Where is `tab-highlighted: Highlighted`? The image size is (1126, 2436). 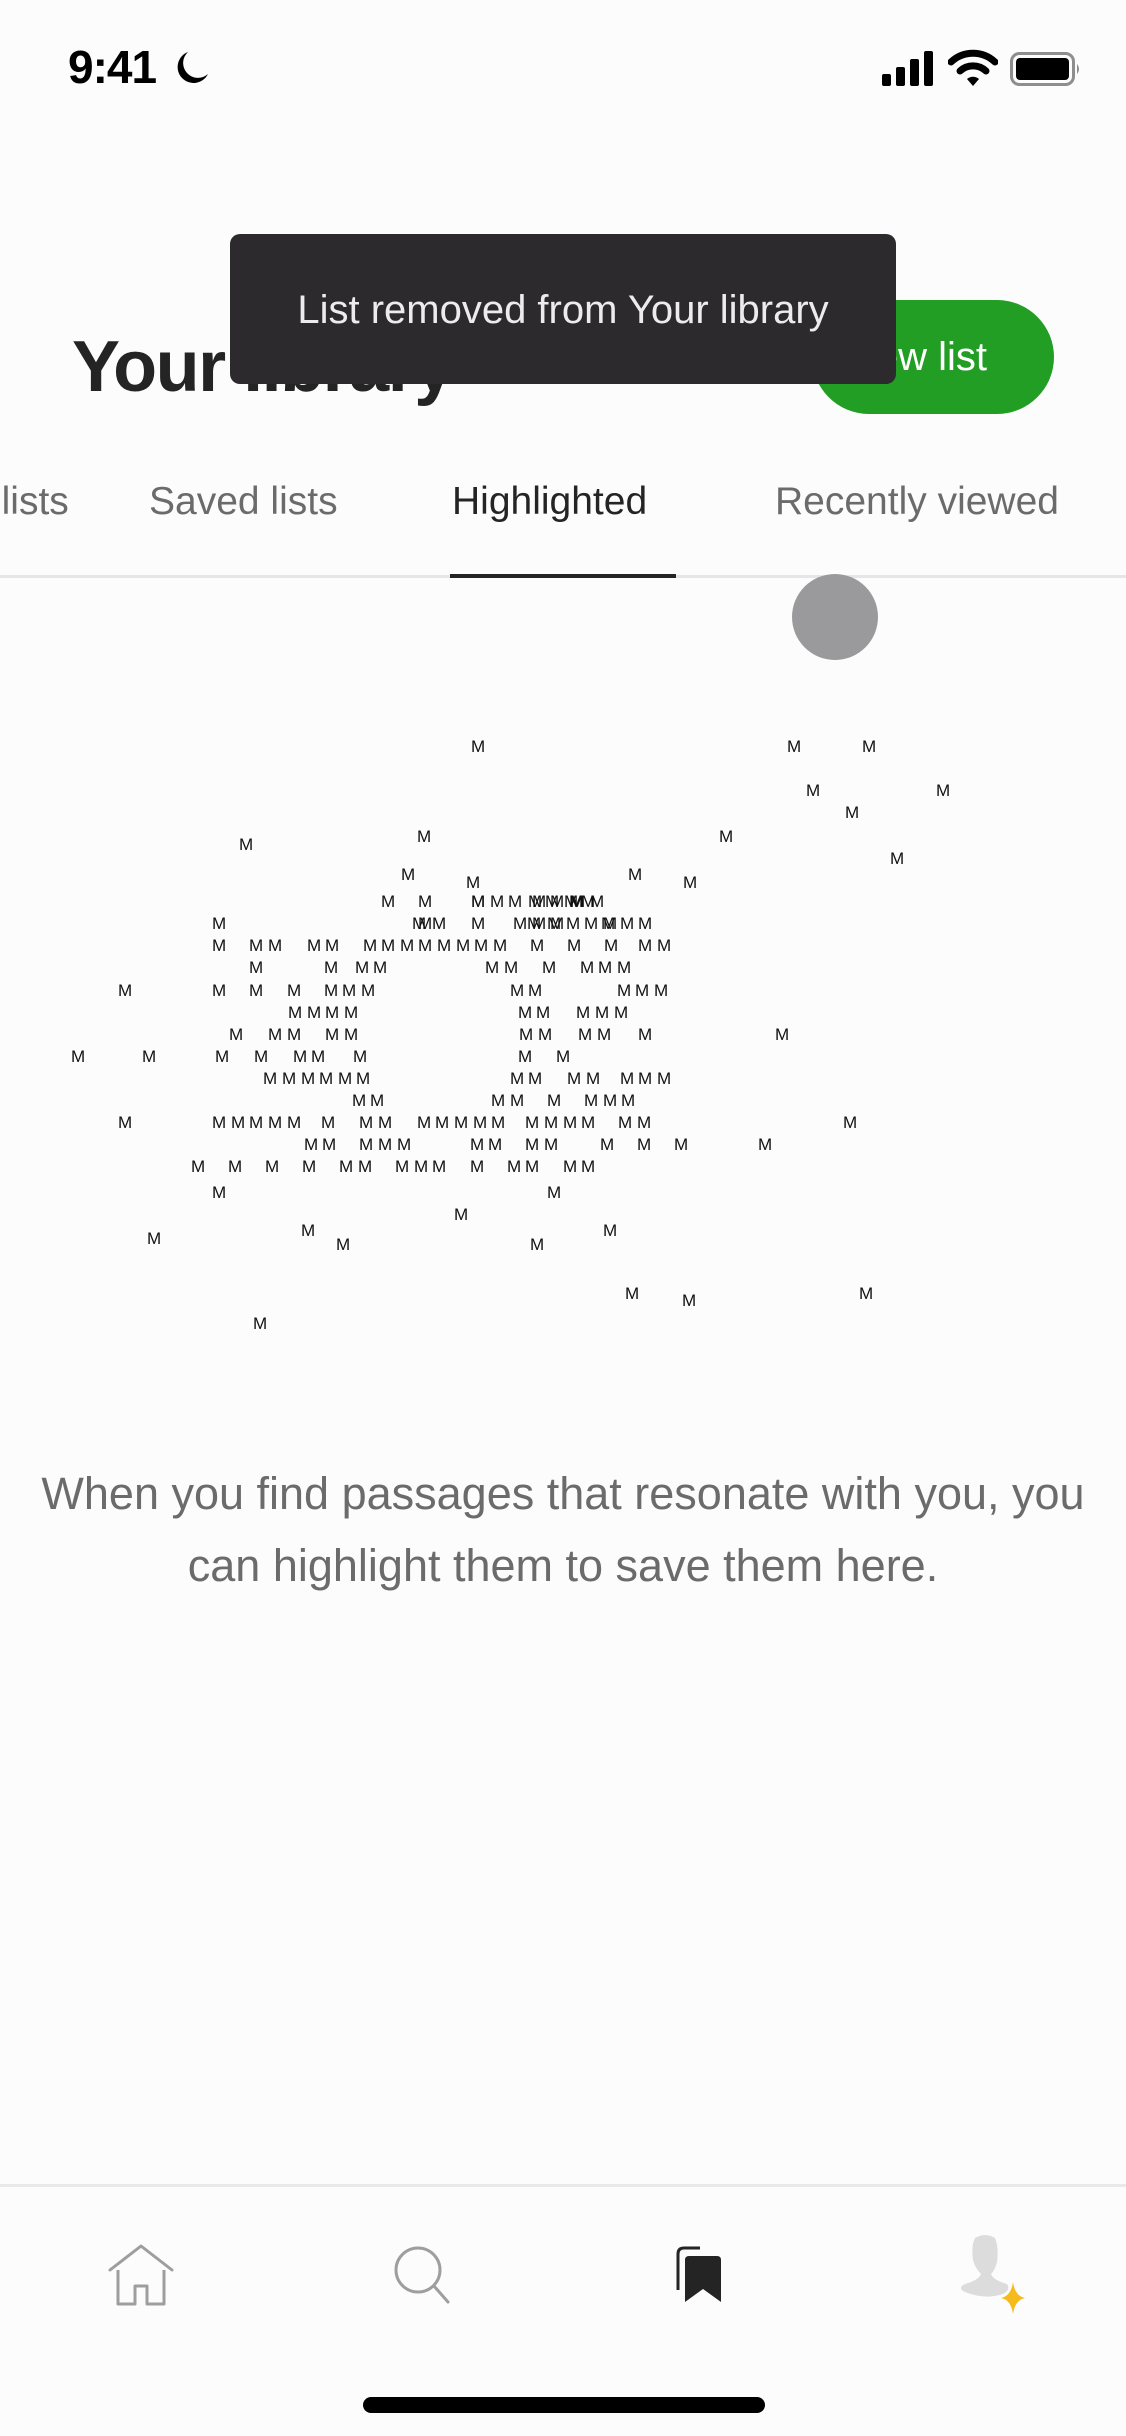
tab-highlighted: Highlighted is located at coordinates (549, 502).